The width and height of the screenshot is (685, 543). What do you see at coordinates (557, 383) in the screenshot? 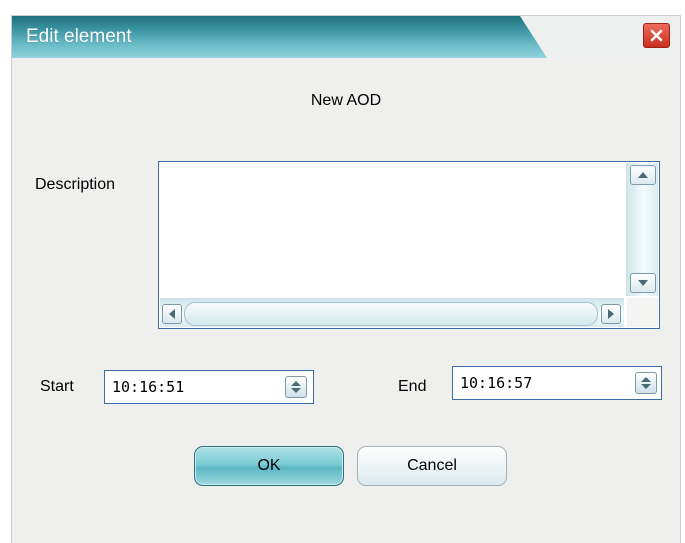
I see `end-time-field: 10:16:57` at bounding box center [557, 383].